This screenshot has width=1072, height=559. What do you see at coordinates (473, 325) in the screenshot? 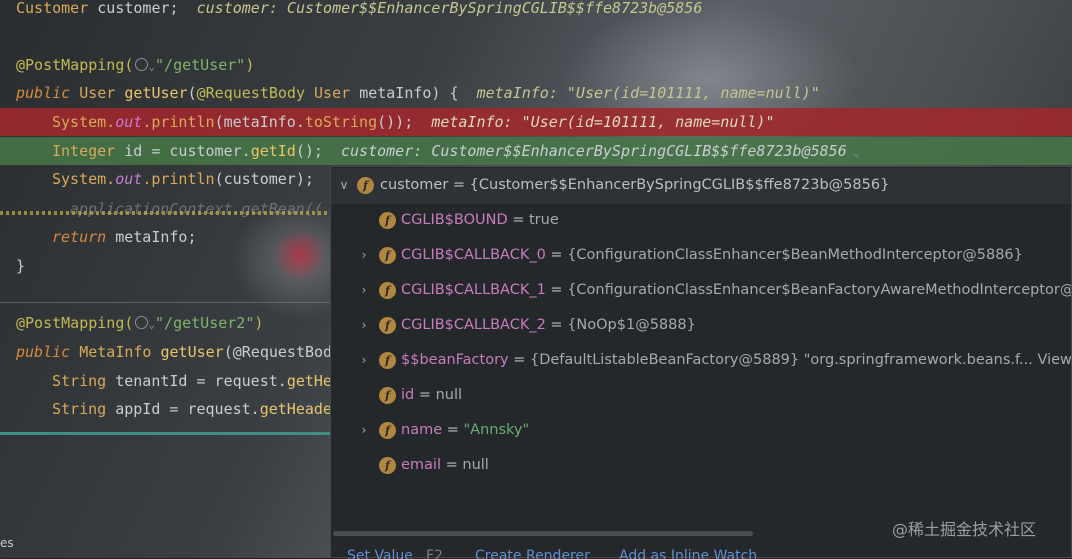
I see `field-name: CGLIB$CALLBACK_2` at bounding box center [473, 325].